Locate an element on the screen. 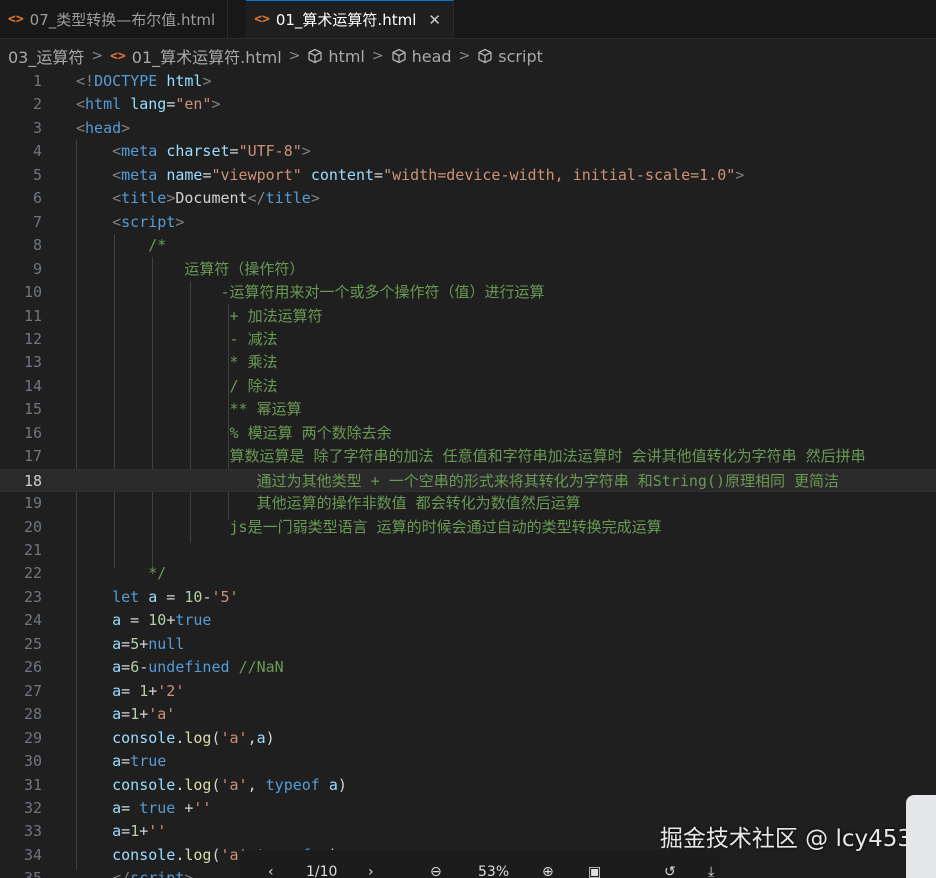  code-line: 14 / 除法 is located at coordinates (468, 386).